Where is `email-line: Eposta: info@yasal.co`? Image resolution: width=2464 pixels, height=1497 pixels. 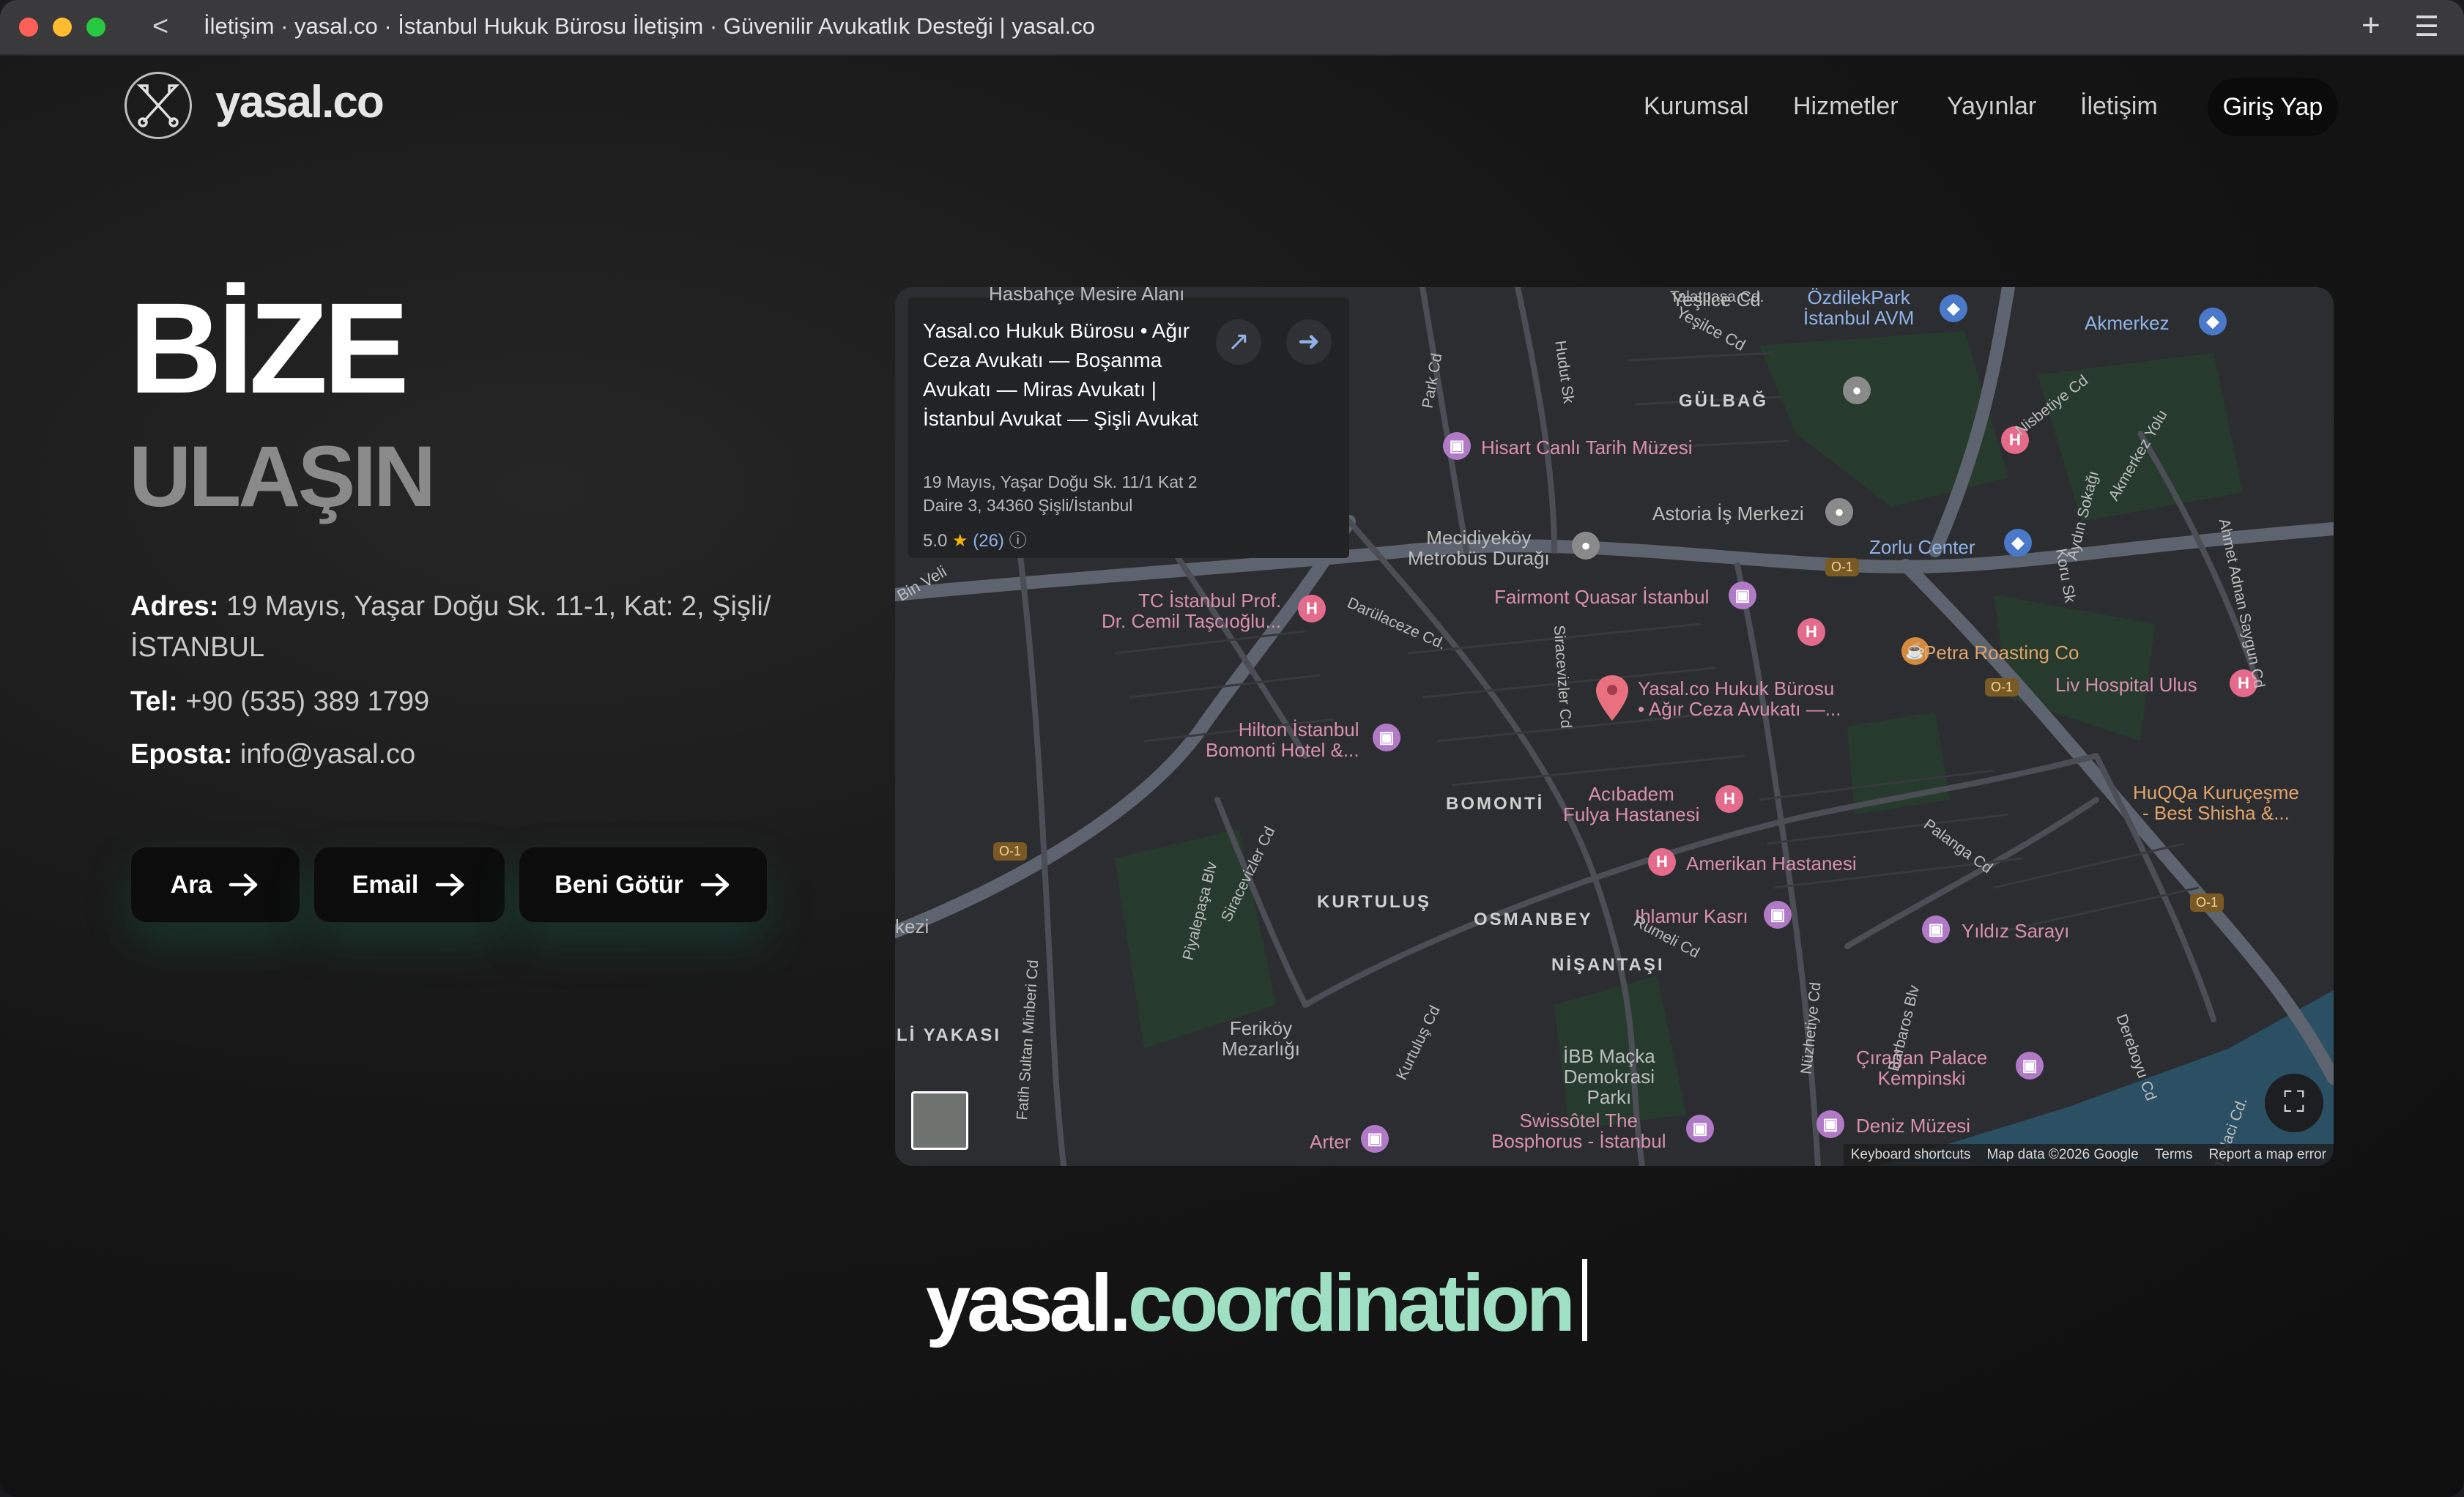
email-line: Eposta: info@yasal.co is located at coordinates (452, 754).